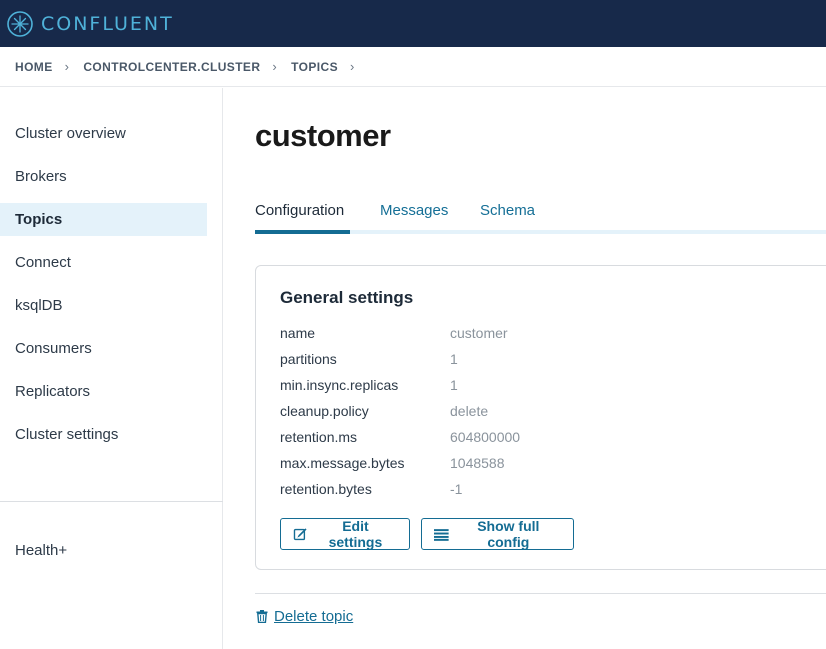 The image size is (826, 649). Describe the element at coordinates (319, 437) in the screenshot. I see `setting-key: retention.ms` at that location.